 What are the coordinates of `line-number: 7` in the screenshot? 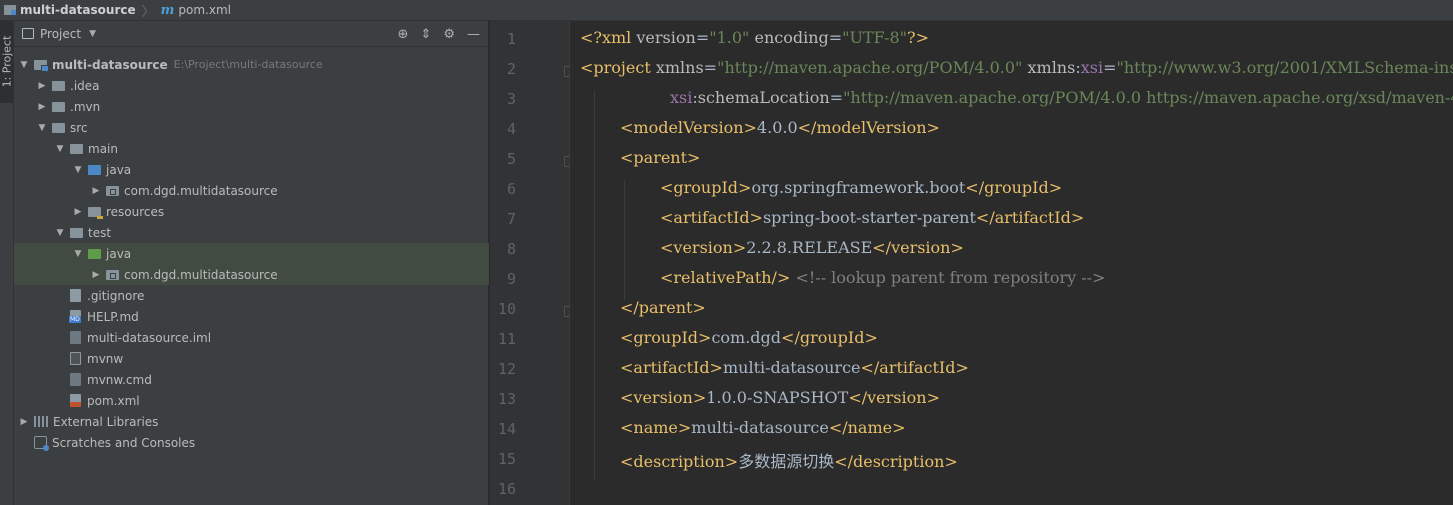 It's located at (511, 219).